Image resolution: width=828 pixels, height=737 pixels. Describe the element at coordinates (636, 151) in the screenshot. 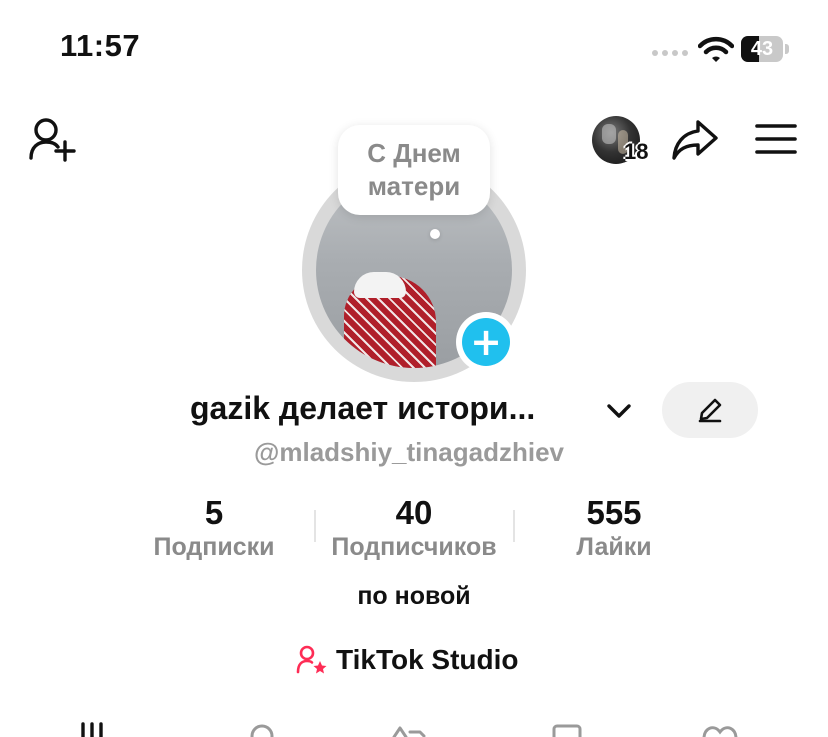

I see `story-count-badge: 18` at that location.